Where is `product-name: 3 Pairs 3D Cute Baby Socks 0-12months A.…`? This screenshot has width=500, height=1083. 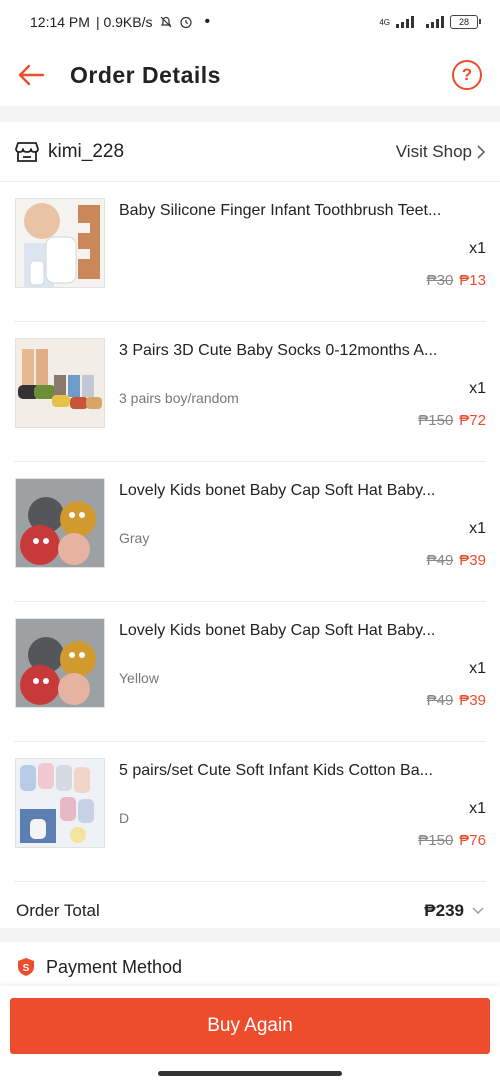 product-name: 3 Pairs 3D Cute Baby Socks 0-12months A.… is located at coordinates (278, 350).